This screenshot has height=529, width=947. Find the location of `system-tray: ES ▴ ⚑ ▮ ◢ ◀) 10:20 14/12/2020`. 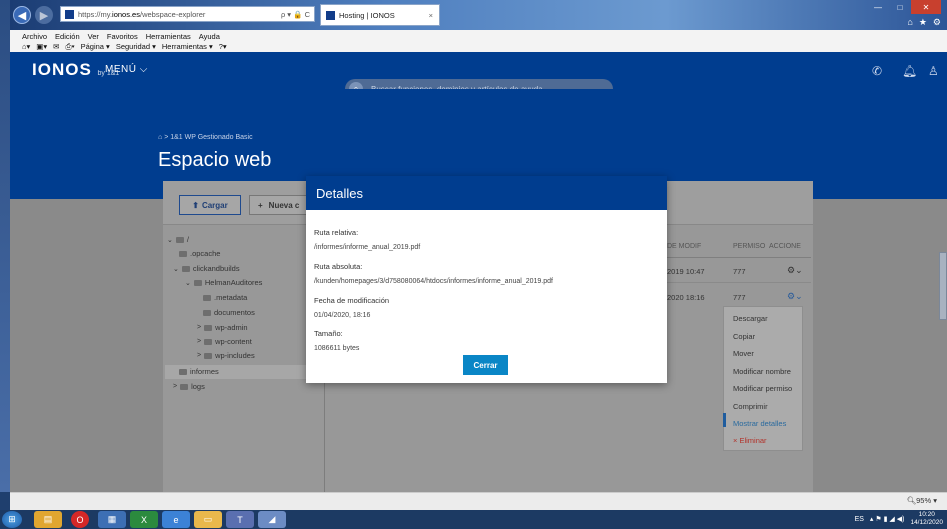

system-tray: ES ▴ ⚑ ▮ ◢ ◀) 10:20 14/12/2020 is located at coordinates (899, 519).